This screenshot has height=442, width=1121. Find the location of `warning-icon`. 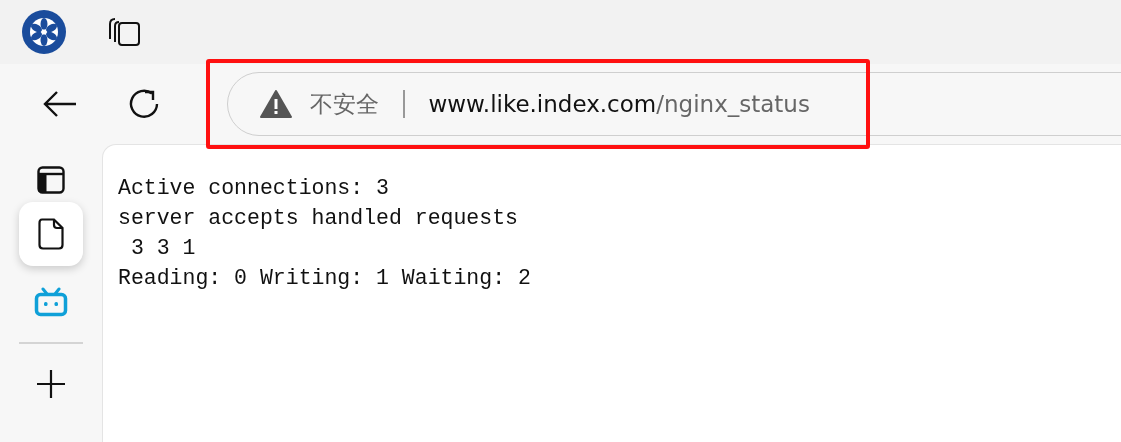

warning-icon is located at coordinates (276, 104).